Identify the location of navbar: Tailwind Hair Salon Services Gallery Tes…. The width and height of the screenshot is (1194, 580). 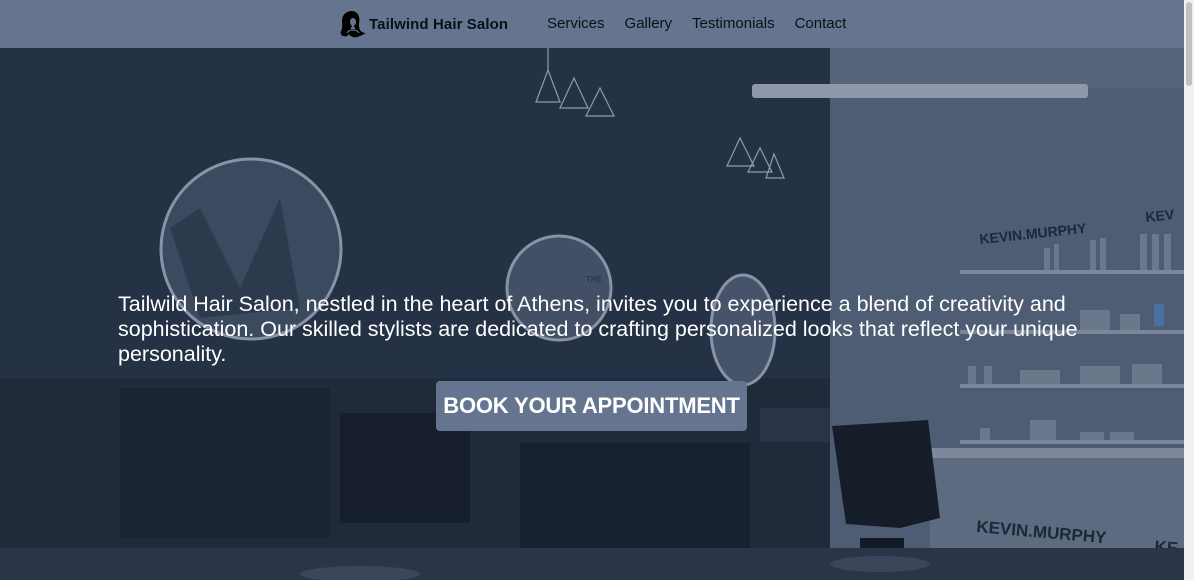
(592, 24).